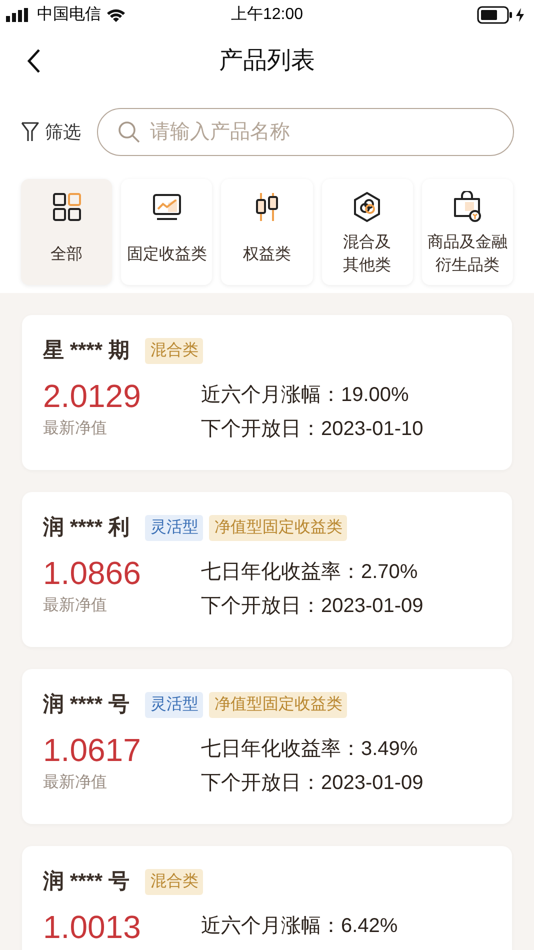  Describe the element at coordinates (267, 61) in the screenshot. I see `page-title: 产品列表` at that location.